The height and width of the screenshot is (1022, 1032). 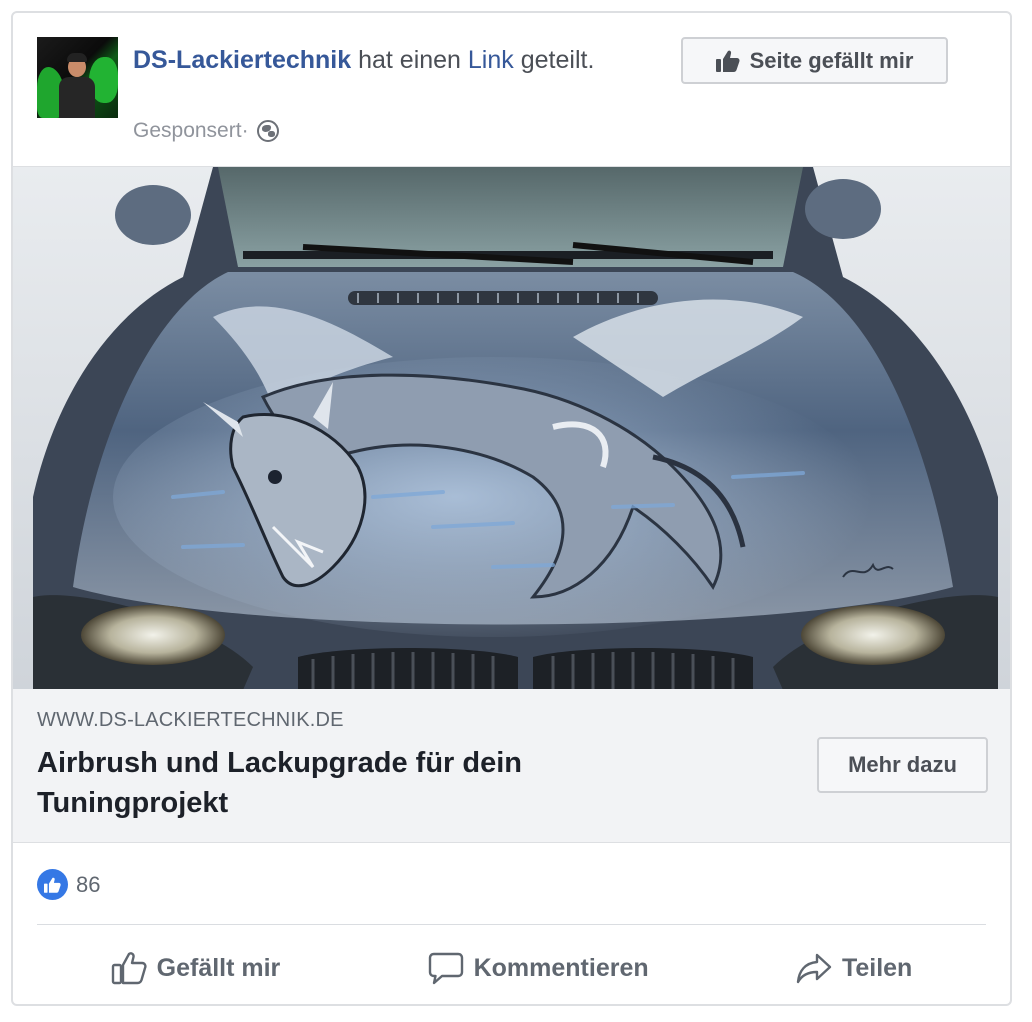 I want to click on comment-button-label: Kommentieren, so click(x=561, y=967).